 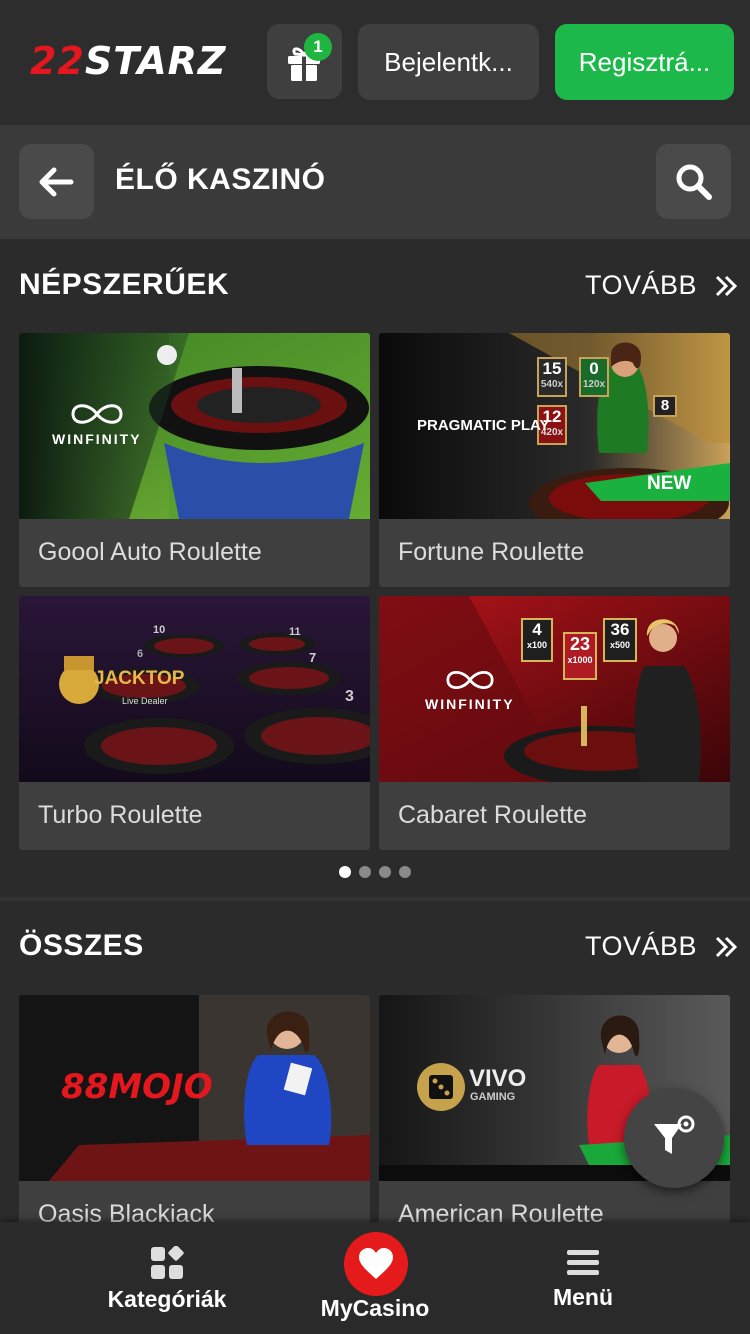 I want to click on game-title: Turbo Roulette, so click(x=120, y=815).